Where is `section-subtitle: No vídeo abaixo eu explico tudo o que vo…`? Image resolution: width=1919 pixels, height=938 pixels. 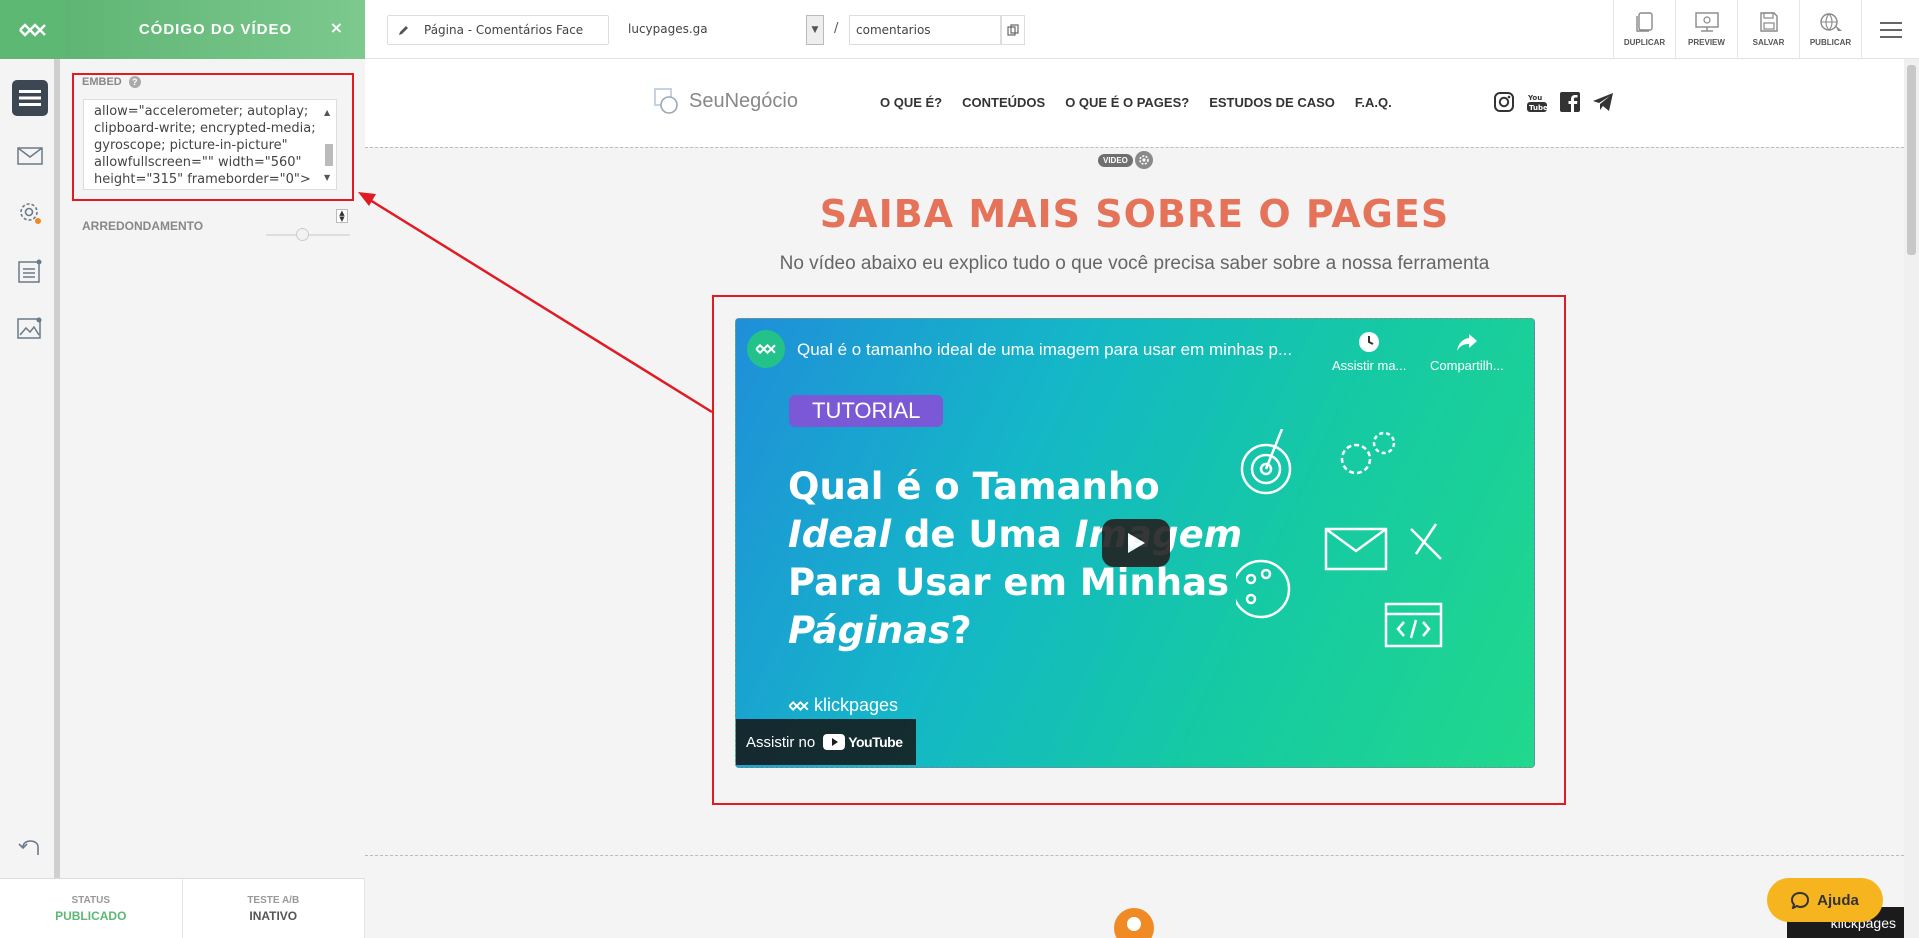
section-subtitle: No vídeo abaixo eu explico tudo o que vo… is located at coordinates (1134, 263).